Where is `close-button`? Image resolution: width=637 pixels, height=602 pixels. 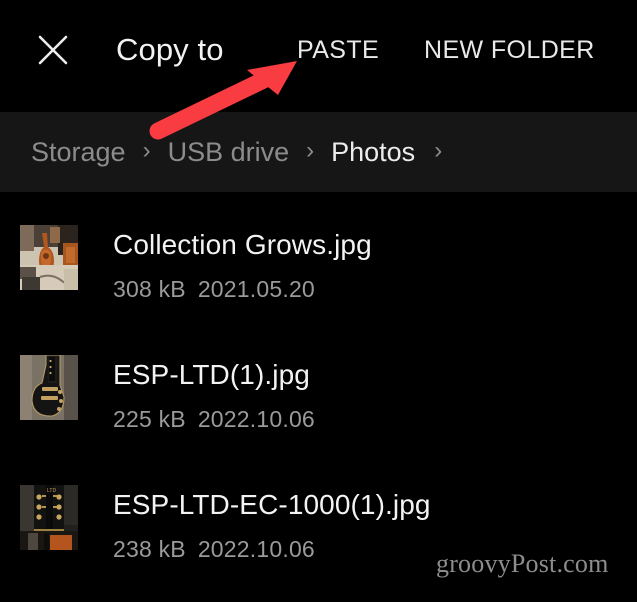 close-button is located at coordinates (53, 50).